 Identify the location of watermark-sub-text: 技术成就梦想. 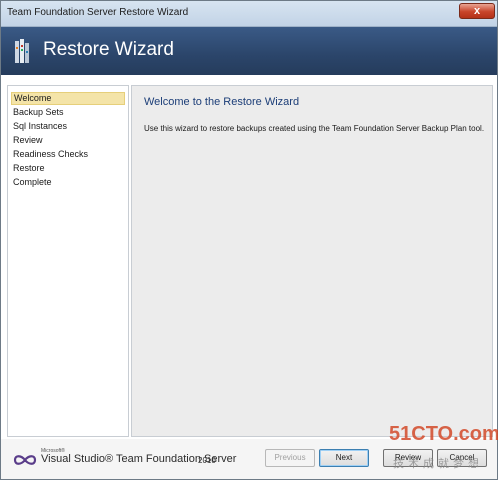
(438, 464).